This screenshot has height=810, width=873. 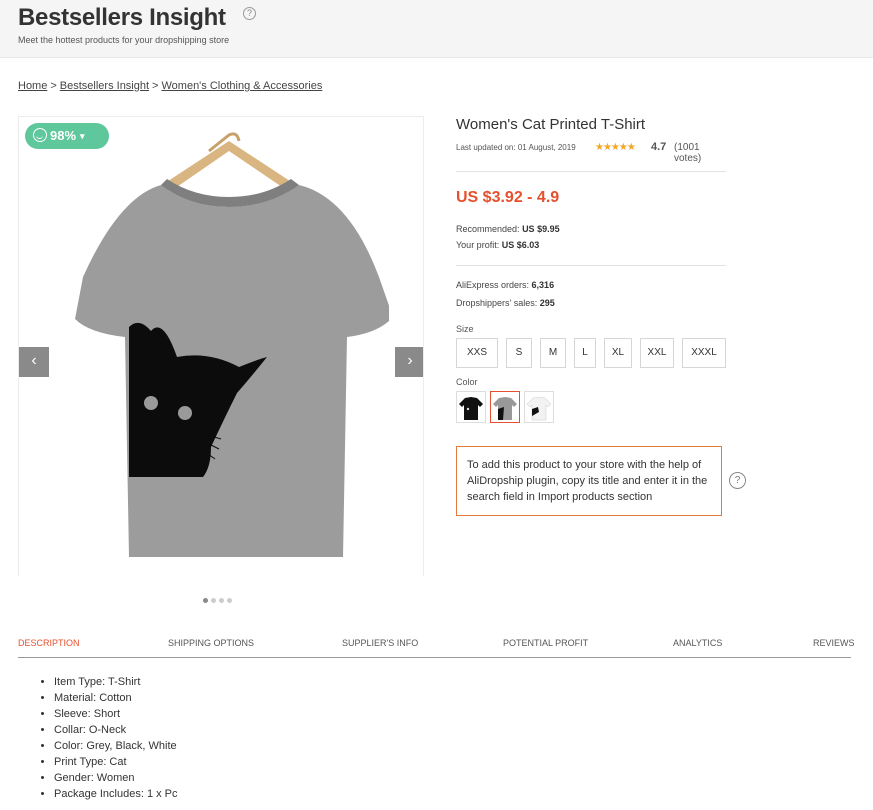 What do you see at coordinates (688, 153) in the screenshot?
I see `vote-count: (1001 votes)` at bounding box center [688, 153].